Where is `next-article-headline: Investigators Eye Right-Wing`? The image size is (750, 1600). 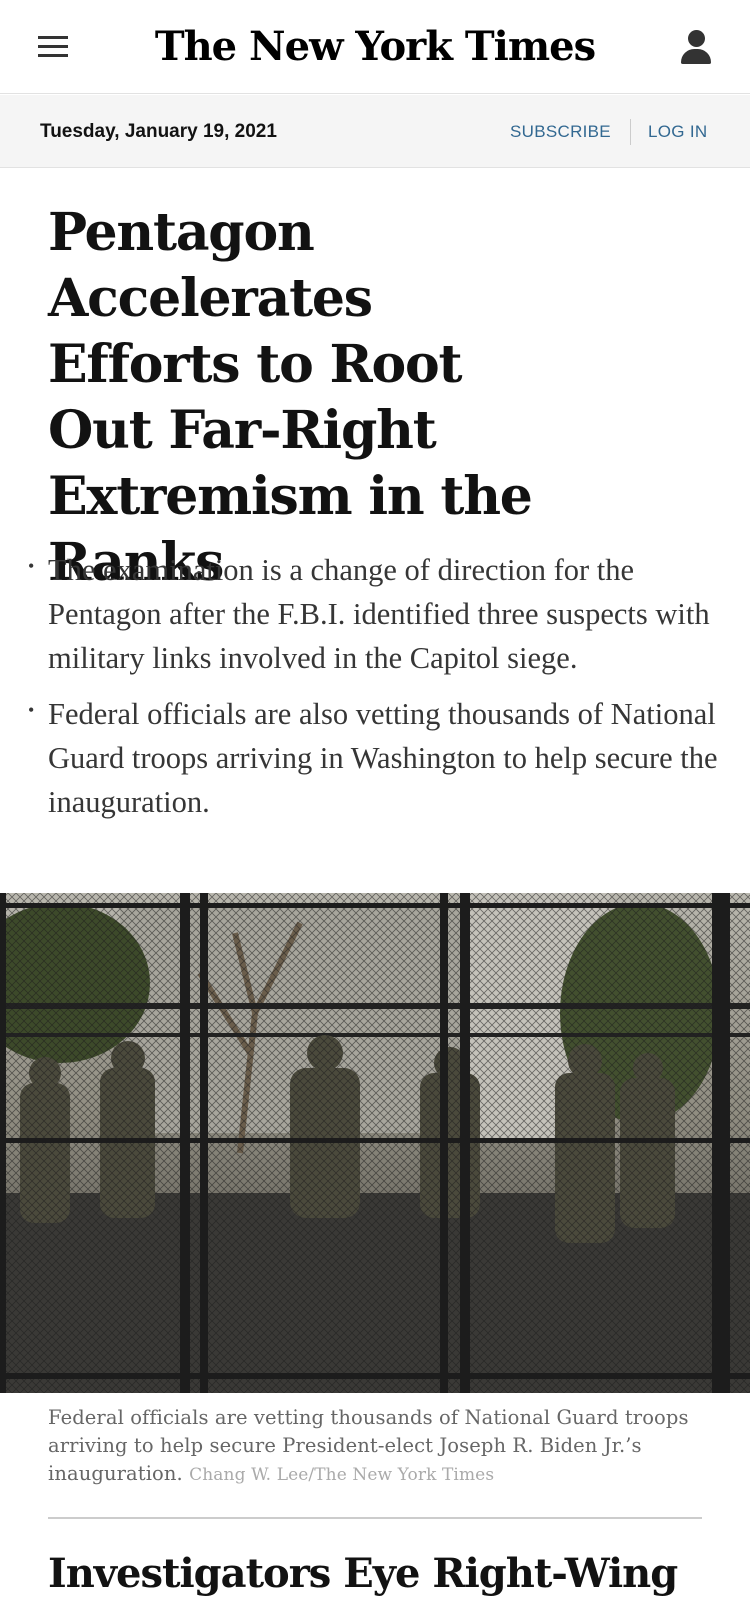
next-article-headline: Investigators Eye Right-Wing is located at coordinates (388, 1574).